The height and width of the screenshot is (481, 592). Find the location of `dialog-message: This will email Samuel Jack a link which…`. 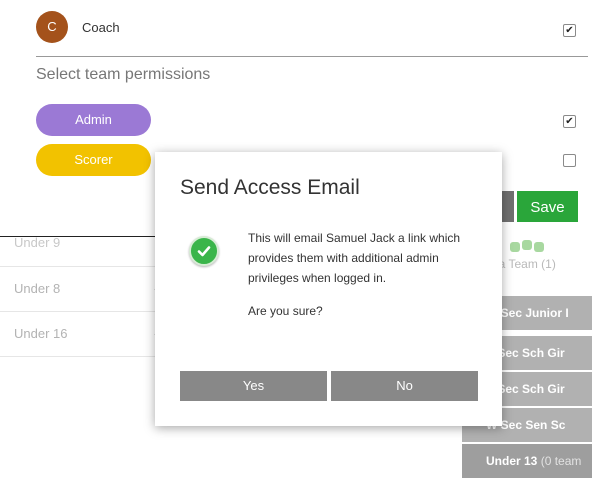

dialog-message: This will email Samuel Jack a link which… is located at coordinates (354, 258).